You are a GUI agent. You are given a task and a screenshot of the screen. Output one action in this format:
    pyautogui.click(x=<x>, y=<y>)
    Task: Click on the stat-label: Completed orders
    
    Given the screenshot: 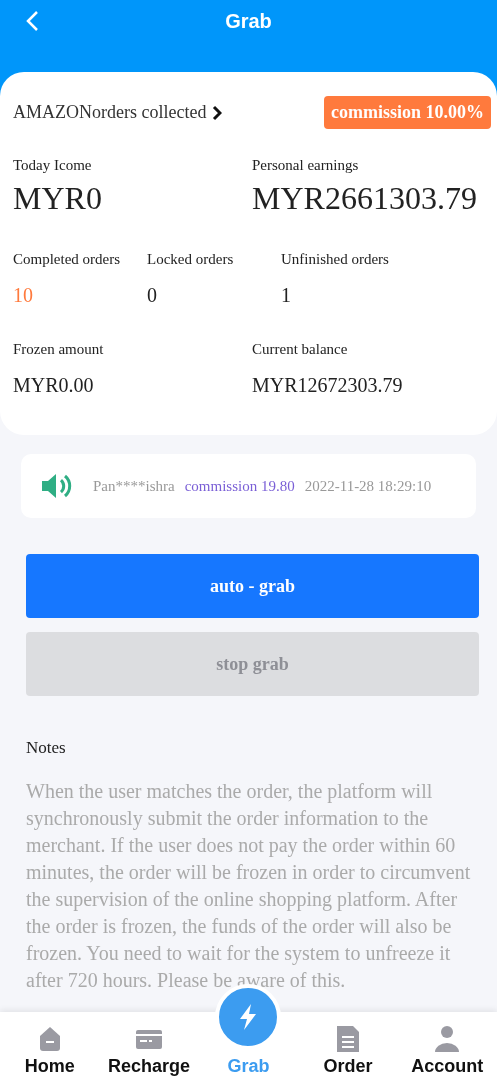 What is the action you would take?
    pyautogui.click(x=67, y=259)
    